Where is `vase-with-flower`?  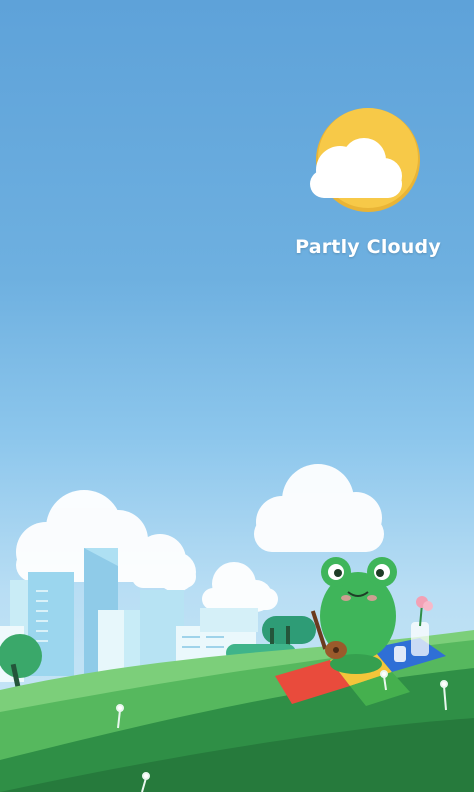 vase-with-flower is located at coordinates (413, 629).